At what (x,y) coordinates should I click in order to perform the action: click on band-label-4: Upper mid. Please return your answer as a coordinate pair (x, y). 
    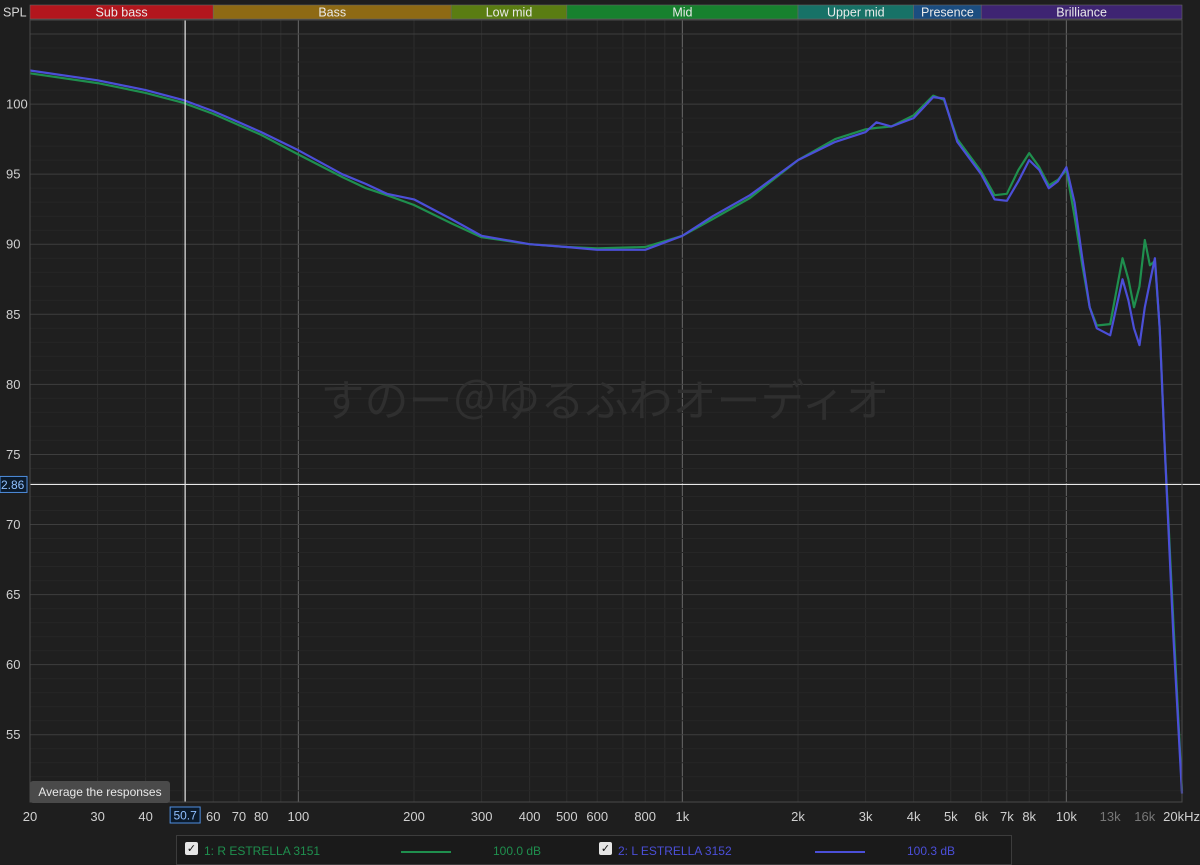
    Looking at the image, I should click on (856, 13).